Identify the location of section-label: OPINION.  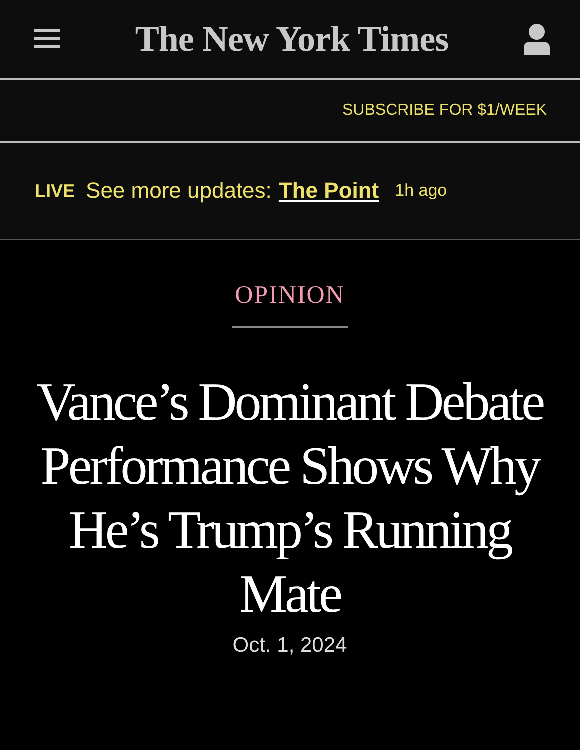
(290, 296).